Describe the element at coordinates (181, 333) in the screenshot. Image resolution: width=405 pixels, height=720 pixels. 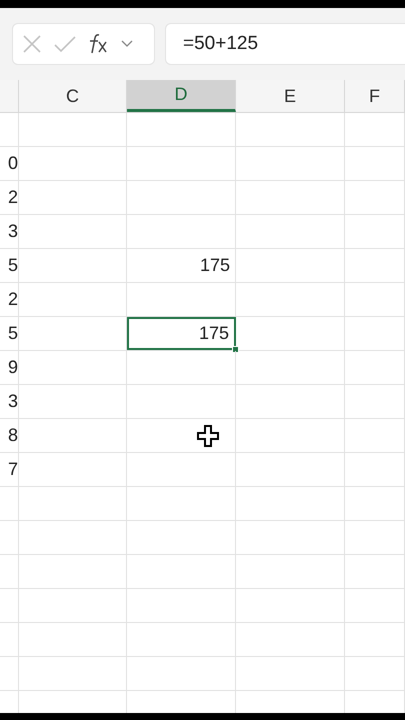
I see `selected-cell: 175` at that location.